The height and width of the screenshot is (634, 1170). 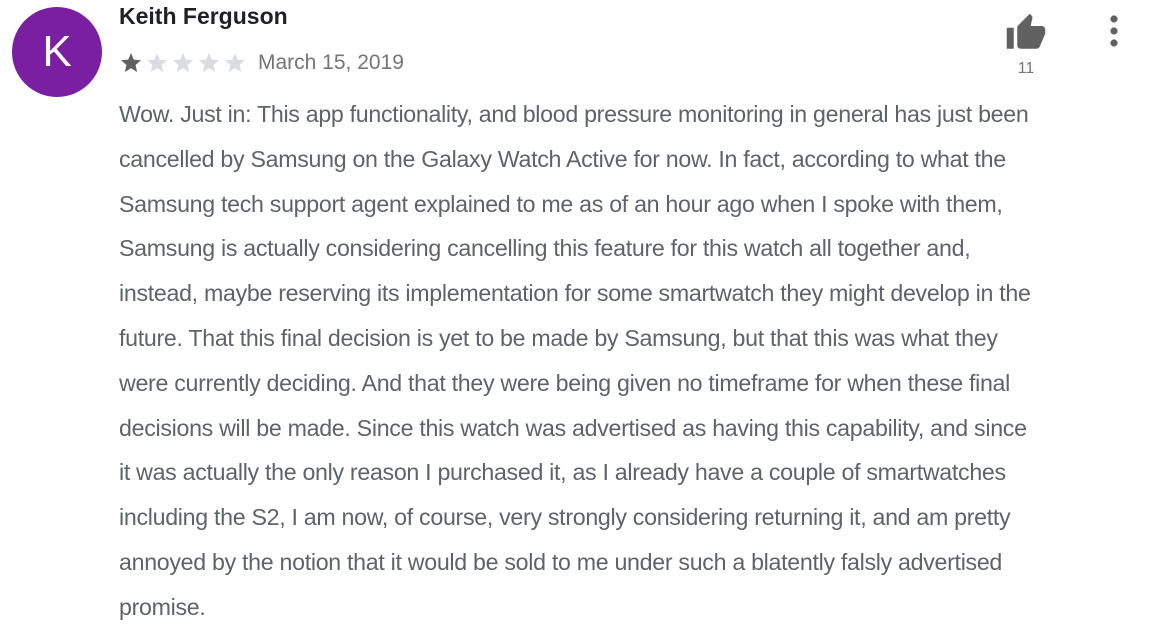 What do you see at coordinates (131, 62) in the screenshot?
I see `star-filled-icon` at bounding box center [131, 62].